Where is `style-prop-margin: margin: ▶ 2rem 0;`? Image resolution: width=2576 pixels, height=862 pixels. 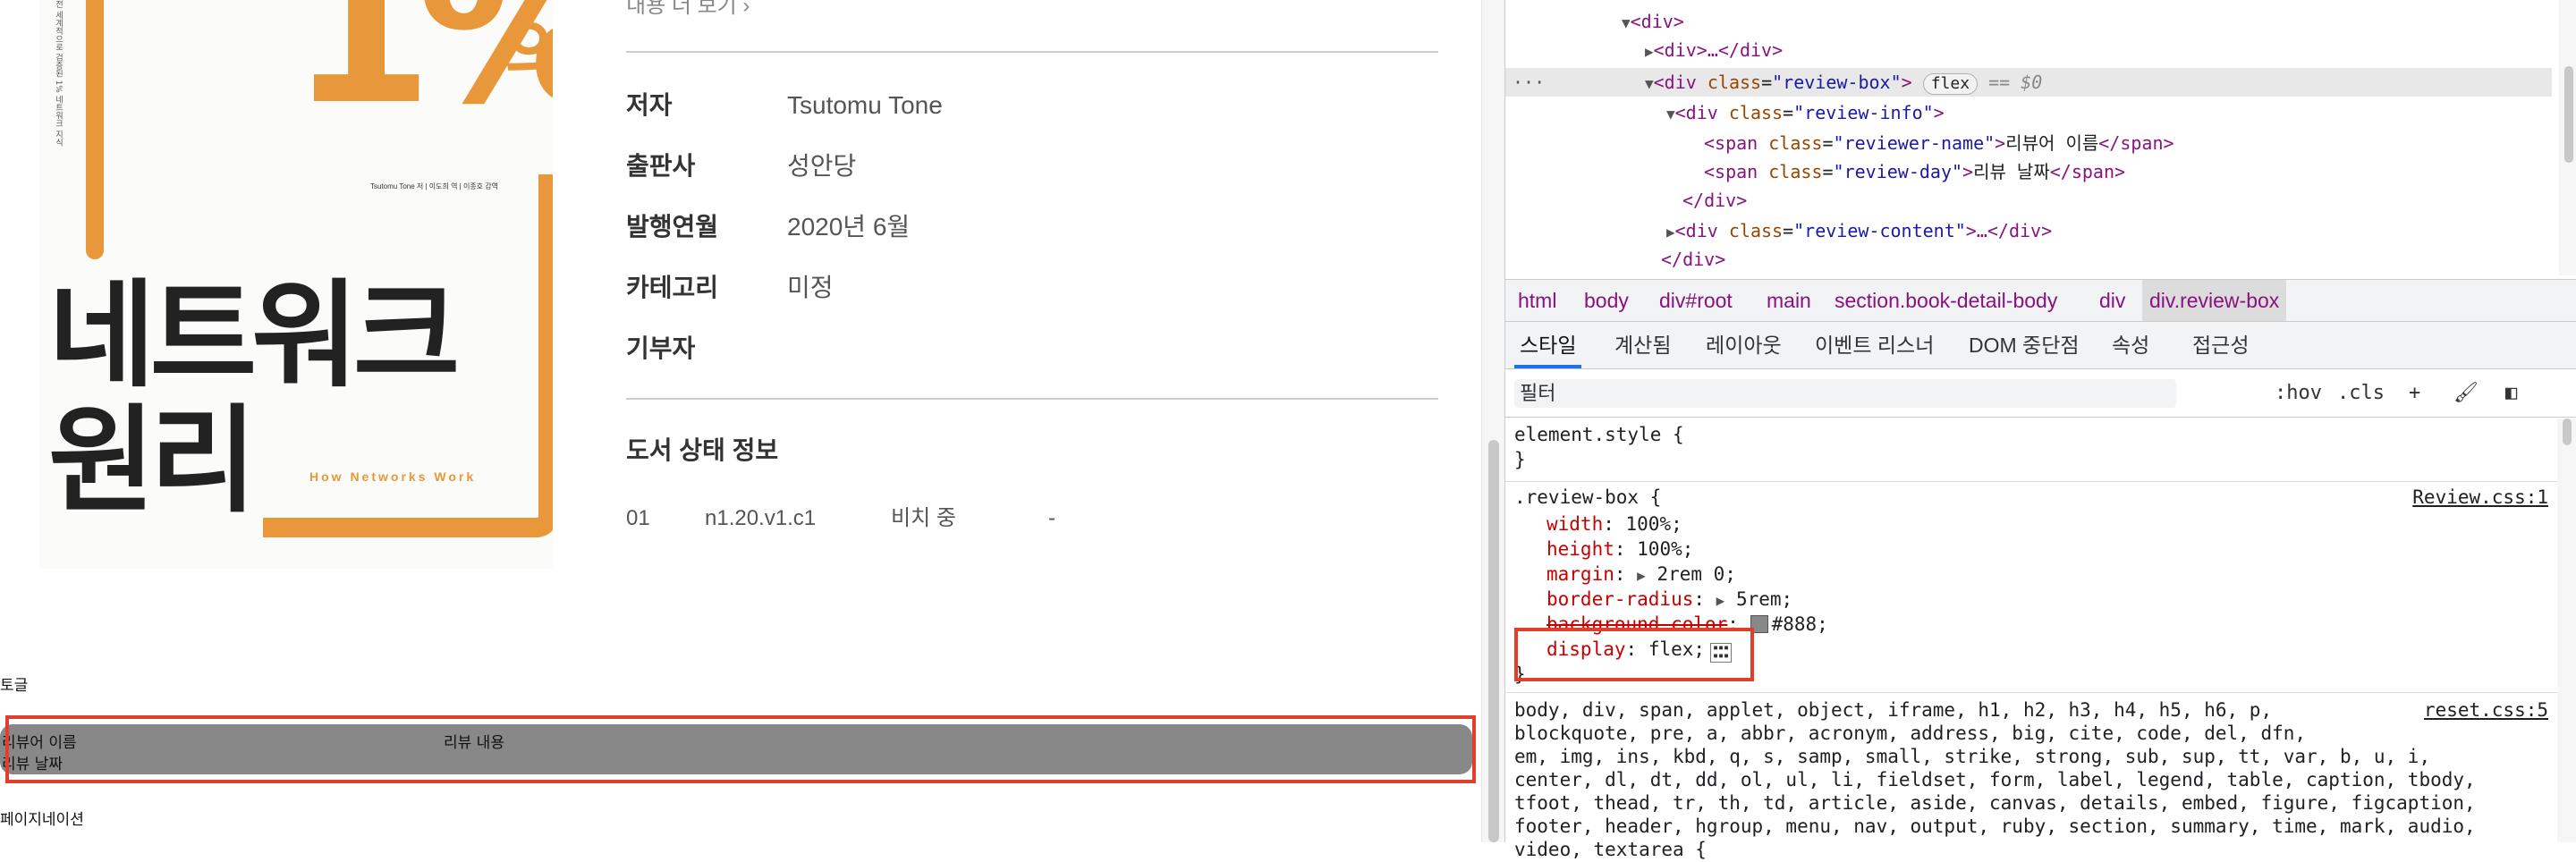 style-prop-margin: margin: ▶ 2rem 0; is located at coordinates (1641, 575).